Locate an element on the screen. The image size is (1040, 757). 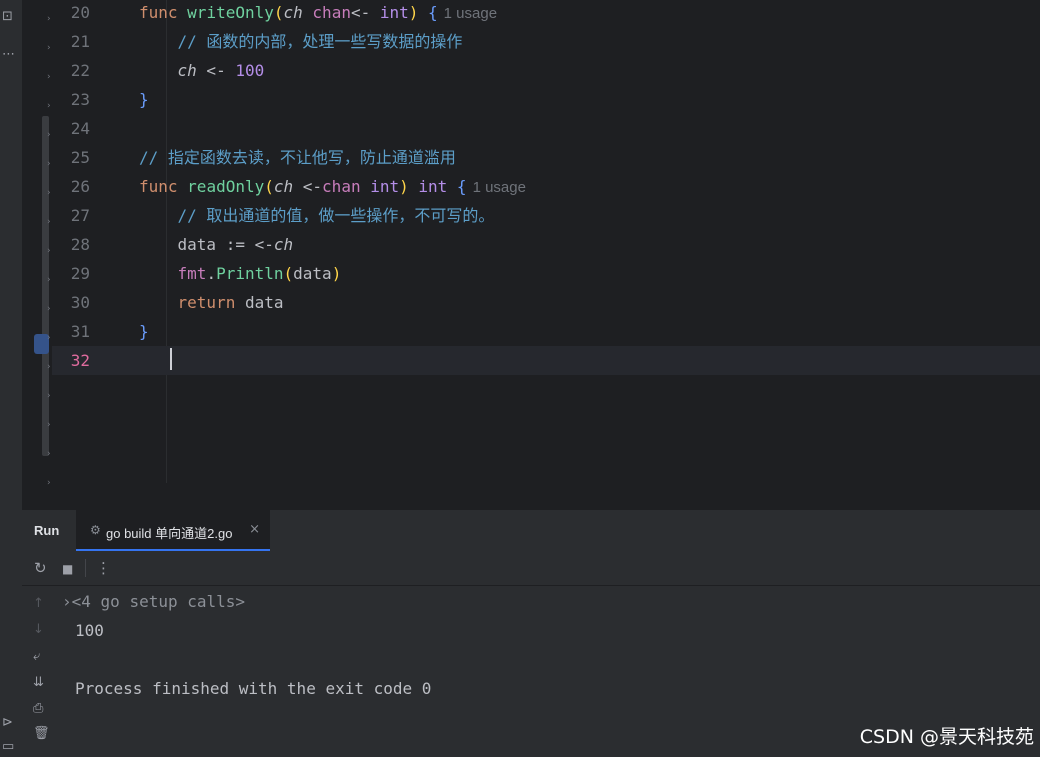
left-tool-strip: ⊡ ⋯ ⊳ ▭ is located at coordinates (11, 378).